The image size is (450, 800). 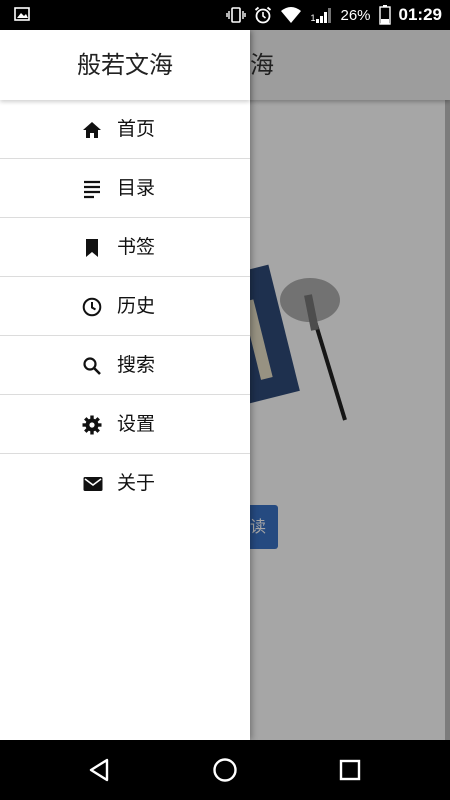 What do you see at coordinates (136, 483) in the screenshot?
I see `menu-item-label: 关于` at bounding box center [136, 483].